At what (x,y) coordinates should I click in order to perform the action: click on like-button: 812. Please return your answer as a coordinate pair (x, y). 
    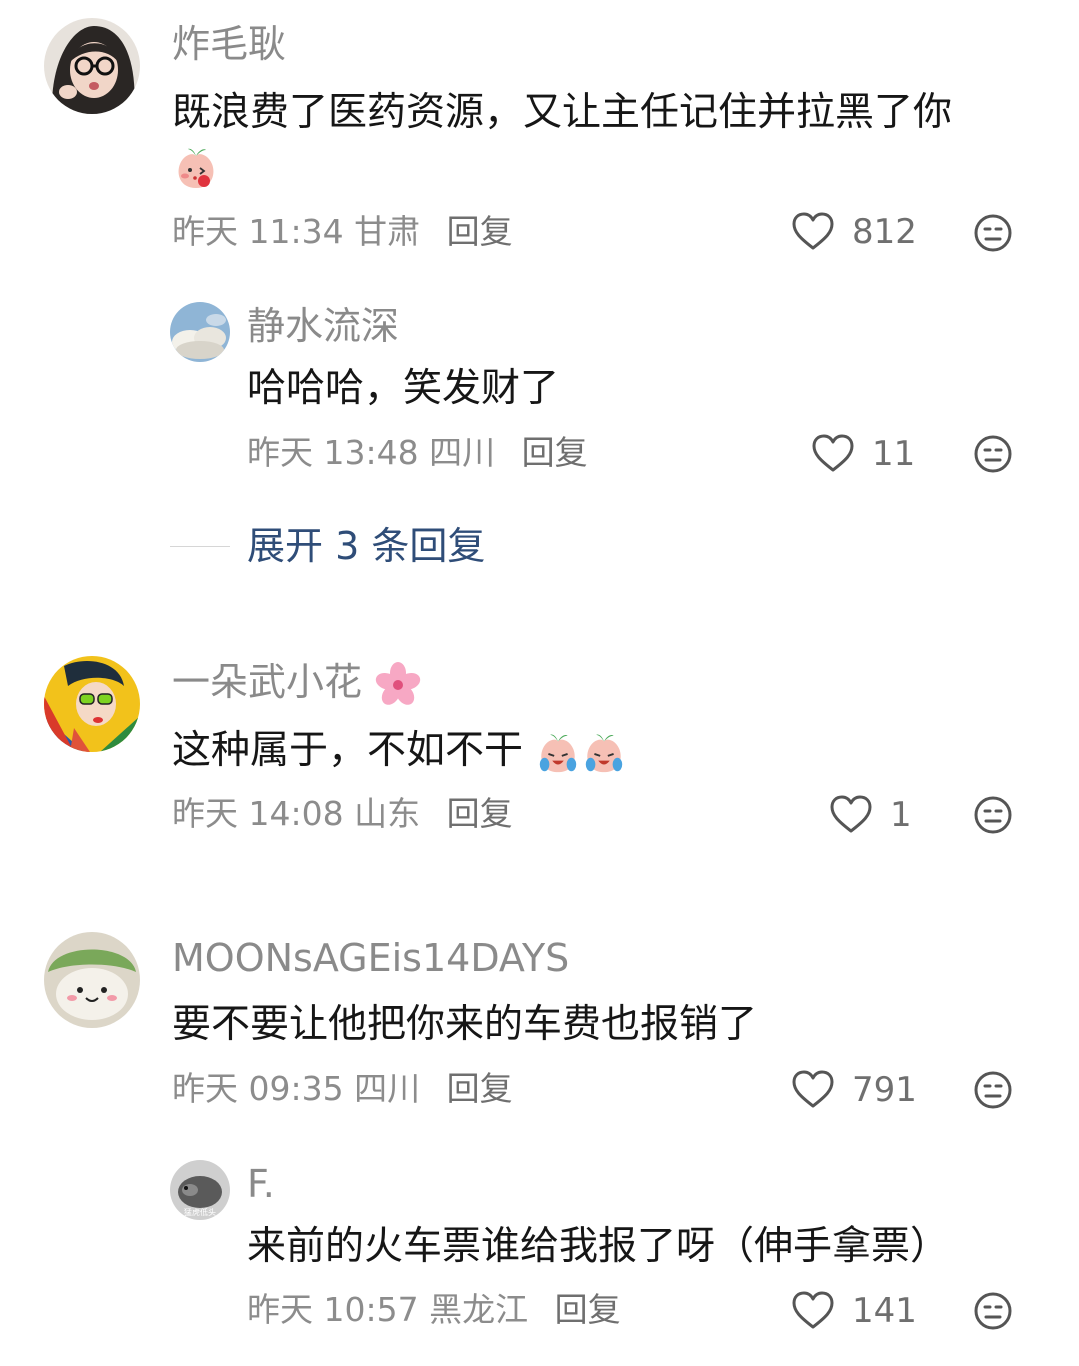
    Looking at the image, I should click on (854, 232).